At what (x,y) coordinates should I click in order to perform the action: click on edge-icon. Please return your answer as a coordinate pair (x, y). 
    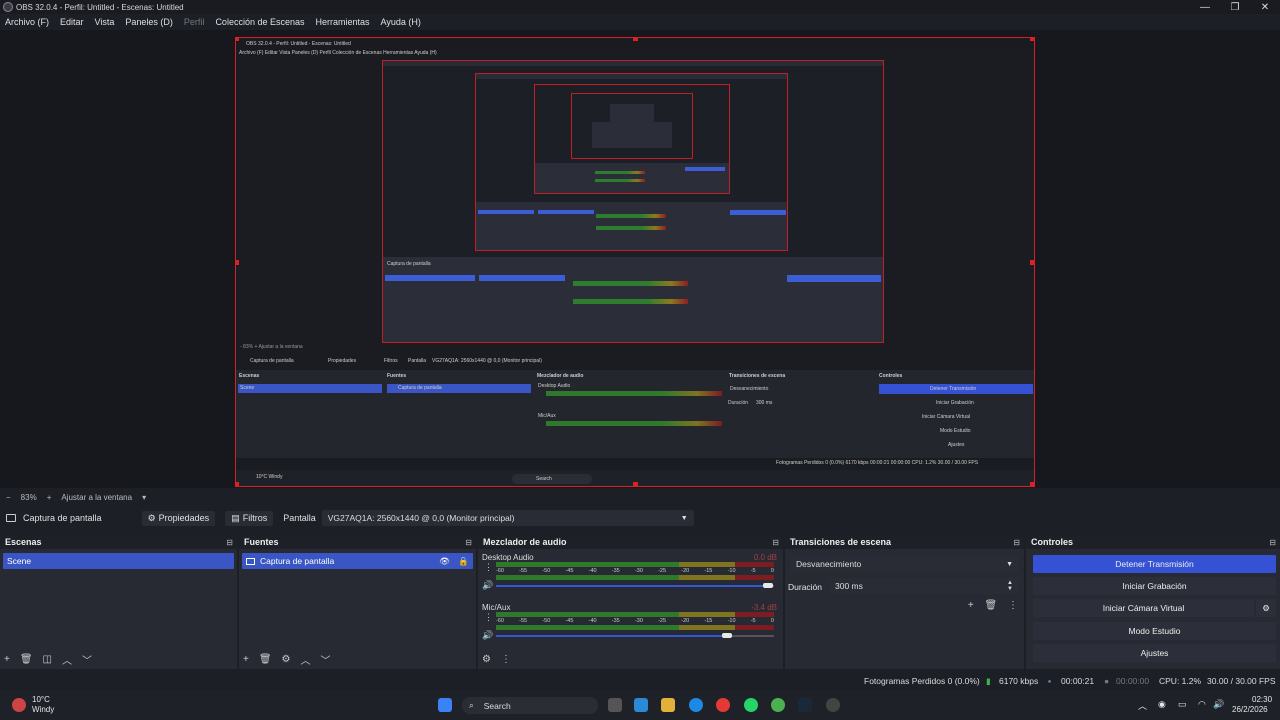
    Looking at the image, I should click on (696, 705).